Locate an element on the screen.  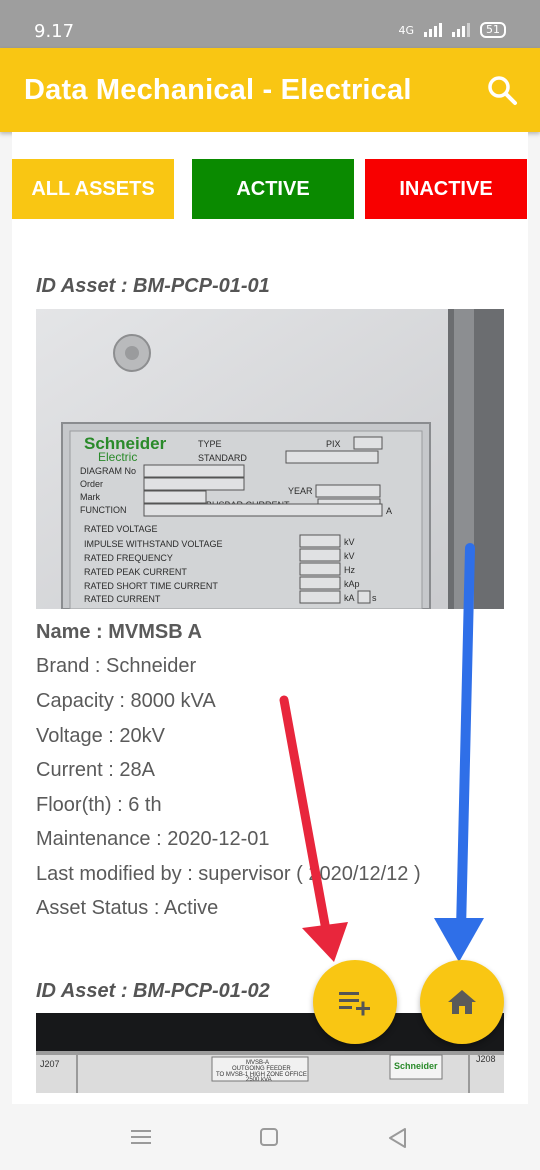
red-arrow-head is located at coordinates (325, 942).